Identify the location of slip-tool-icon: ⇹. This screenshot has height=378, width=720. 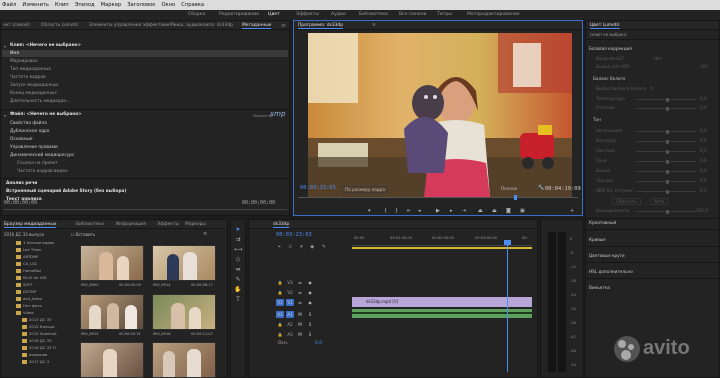
(238, 270).